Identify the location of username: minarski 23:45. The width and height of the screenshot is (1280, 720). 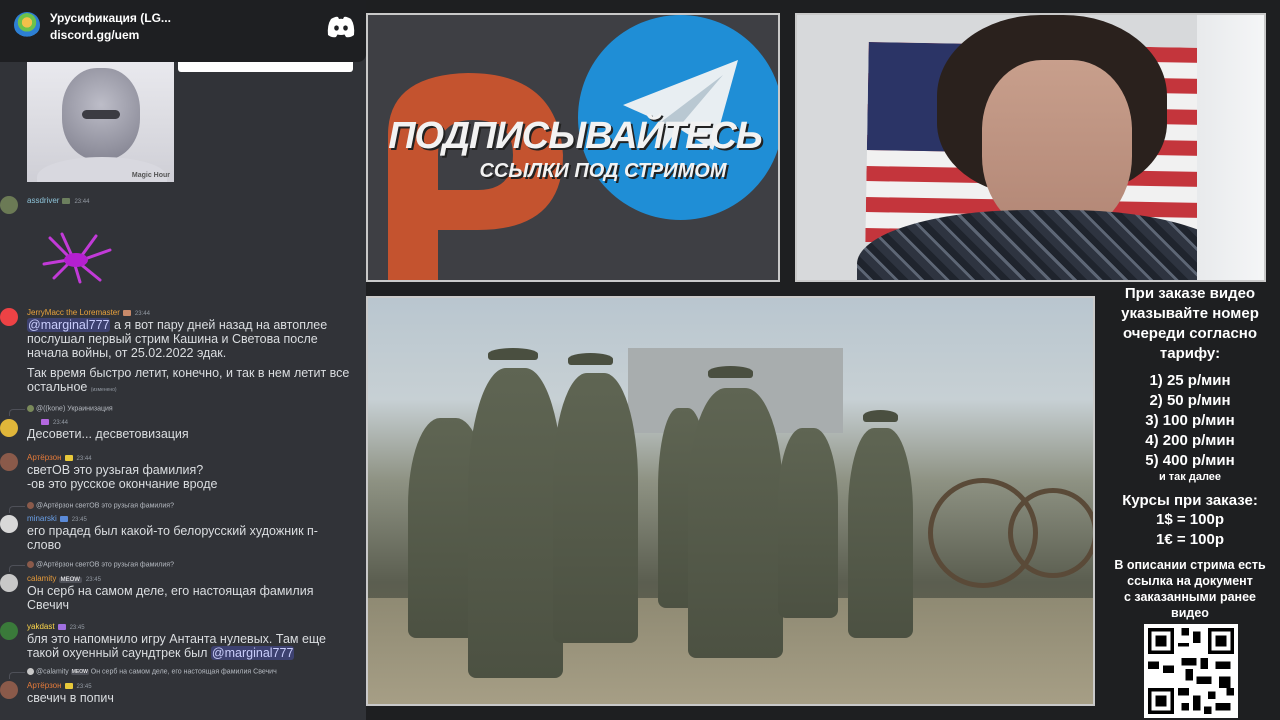
(57, 518).